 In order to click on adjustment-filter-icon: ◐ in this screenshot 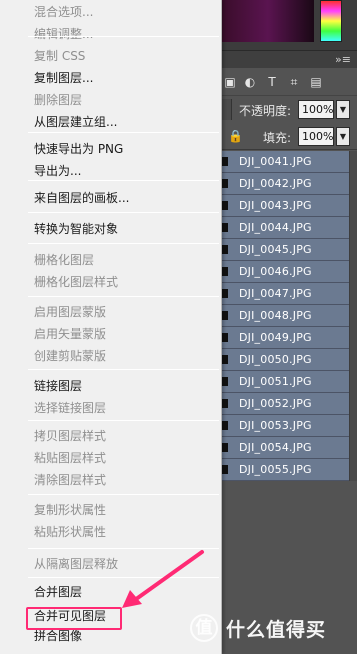, I will do `click(250, 82)`.